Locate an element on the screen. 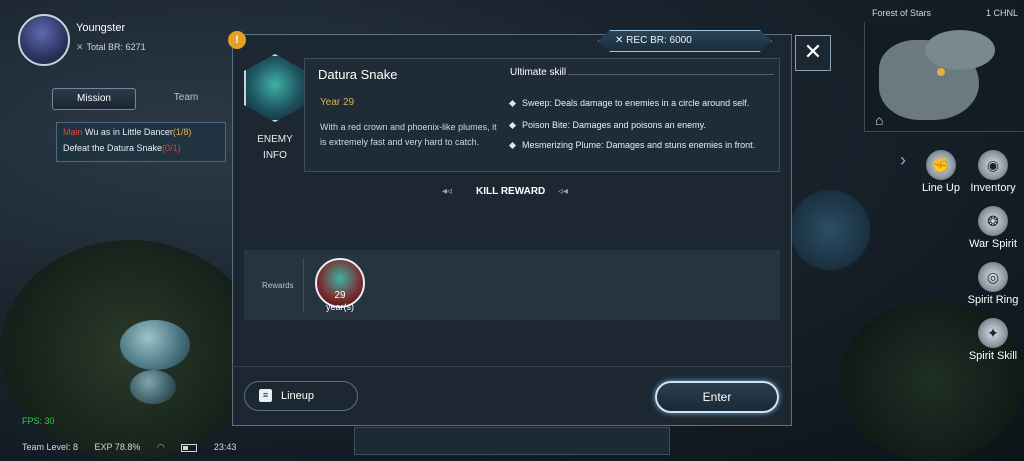 This screenshot has width=1024, height=461. tab-mission: Mission is located at coordinates (94, 99).